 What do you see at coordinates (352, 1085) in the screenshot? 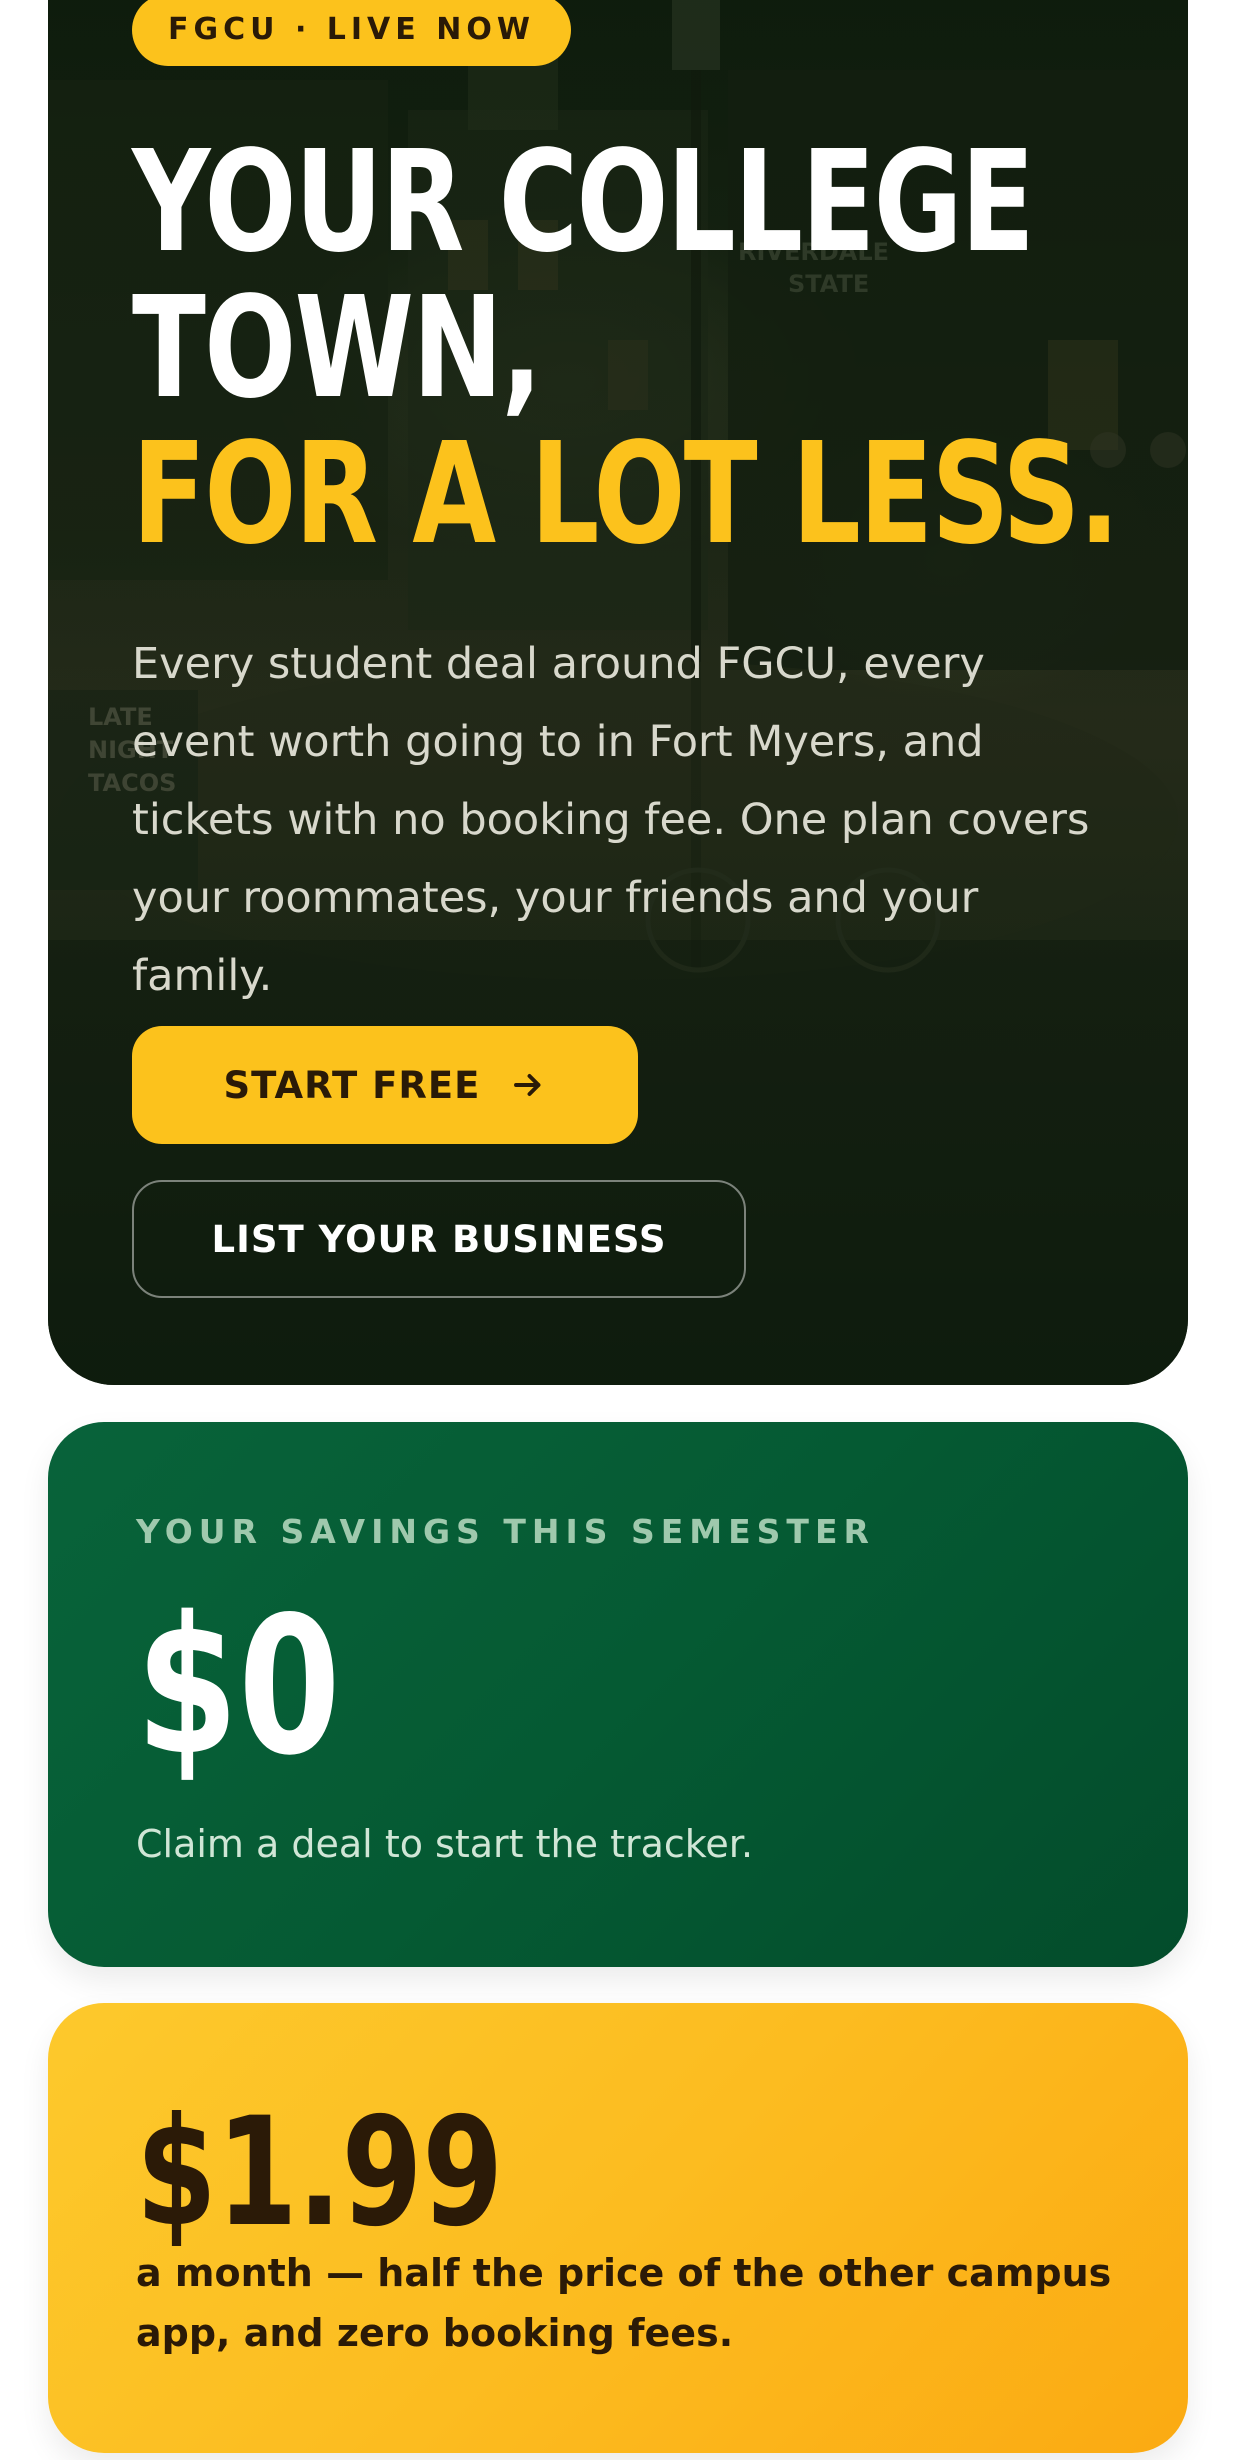
I see `start-free-label: START FREE` at bounding box center [352, 1085].